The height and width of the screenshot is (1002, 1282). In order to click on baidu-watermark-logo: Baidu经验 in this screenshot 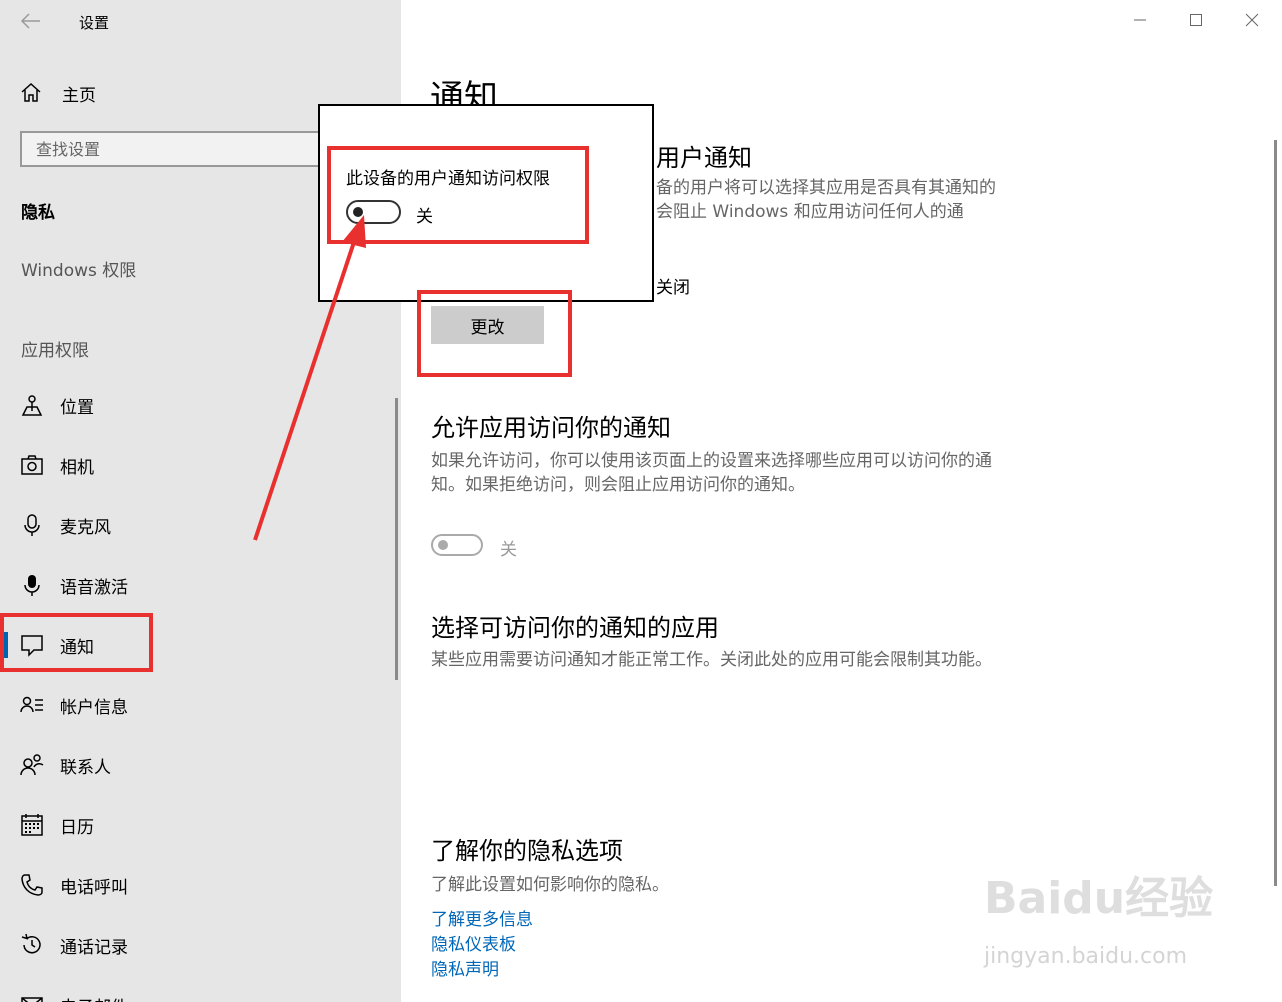, I will do `click(1099, 898)`.